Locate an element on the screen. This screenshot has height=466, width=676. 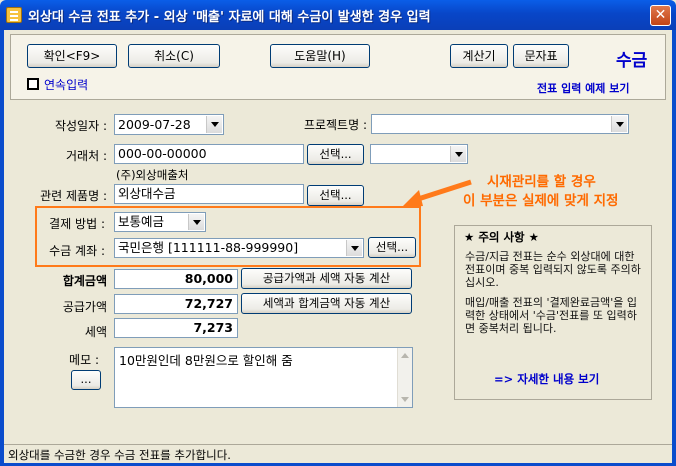
tax-input: 7,273 is located at coordinates (176, 328).